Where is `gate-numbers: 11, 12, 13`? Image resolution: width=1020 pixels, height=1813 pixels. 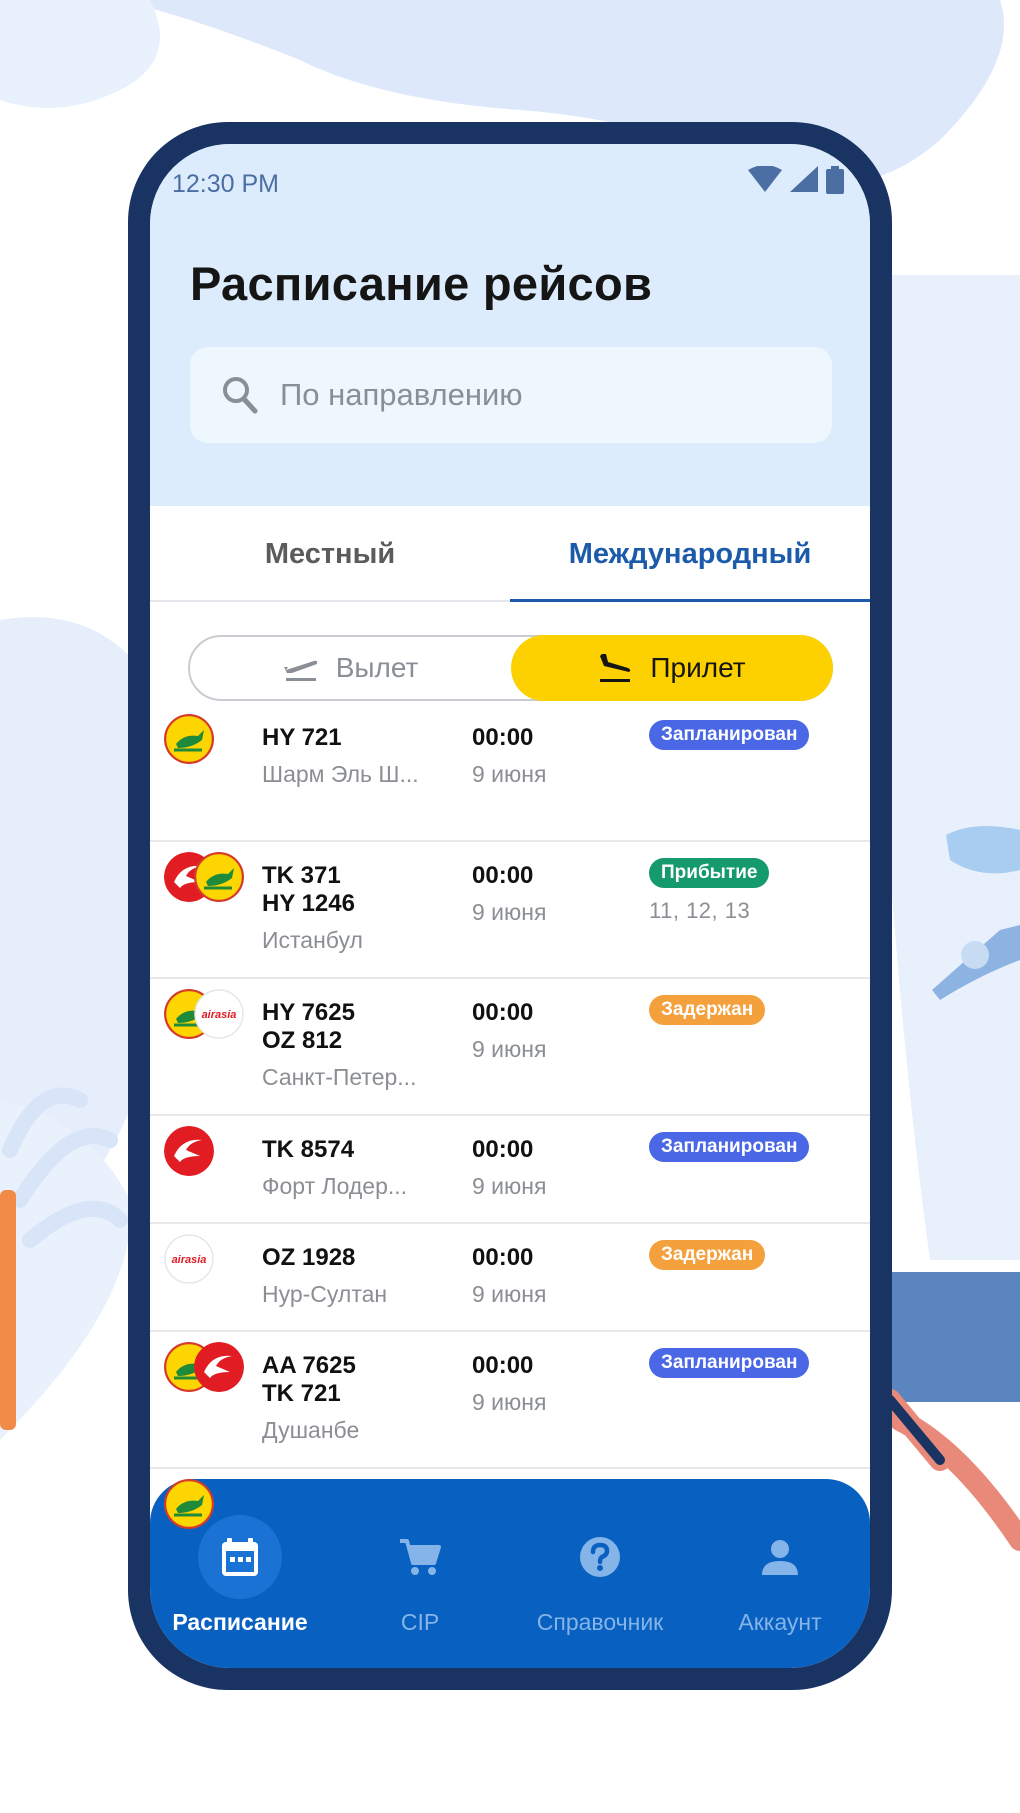
gate-numbers: 11, 12, 13 is located at coordinates (700, 910).